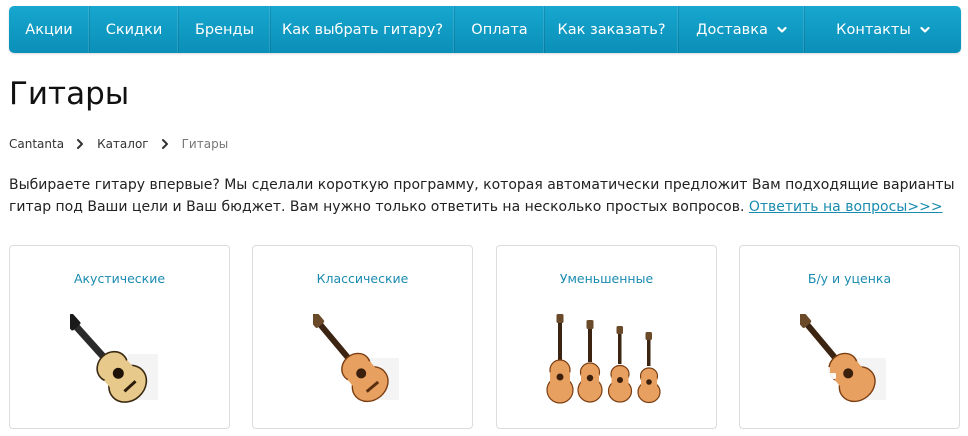 This screenshot has height=436, width=968. I want to click on category-label: Уменьшенные, so click(606, 278).